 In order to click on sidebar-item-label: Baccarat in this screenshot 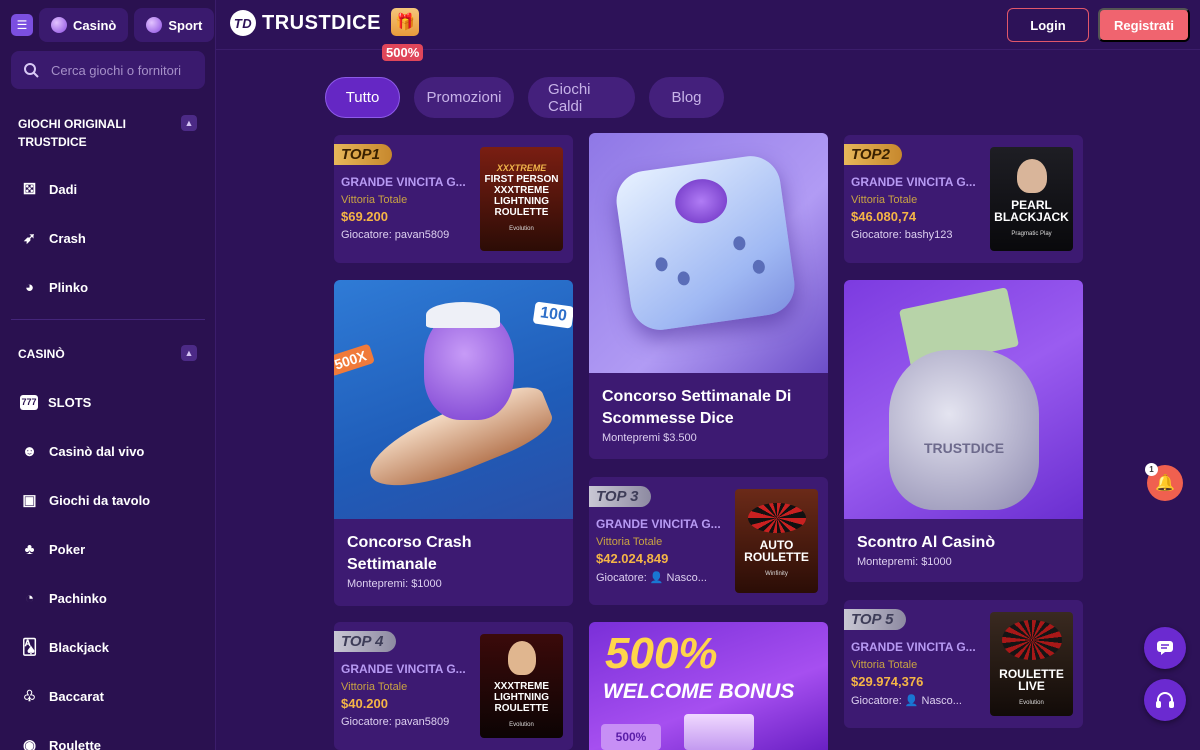, I will do `click(76, 696)`.